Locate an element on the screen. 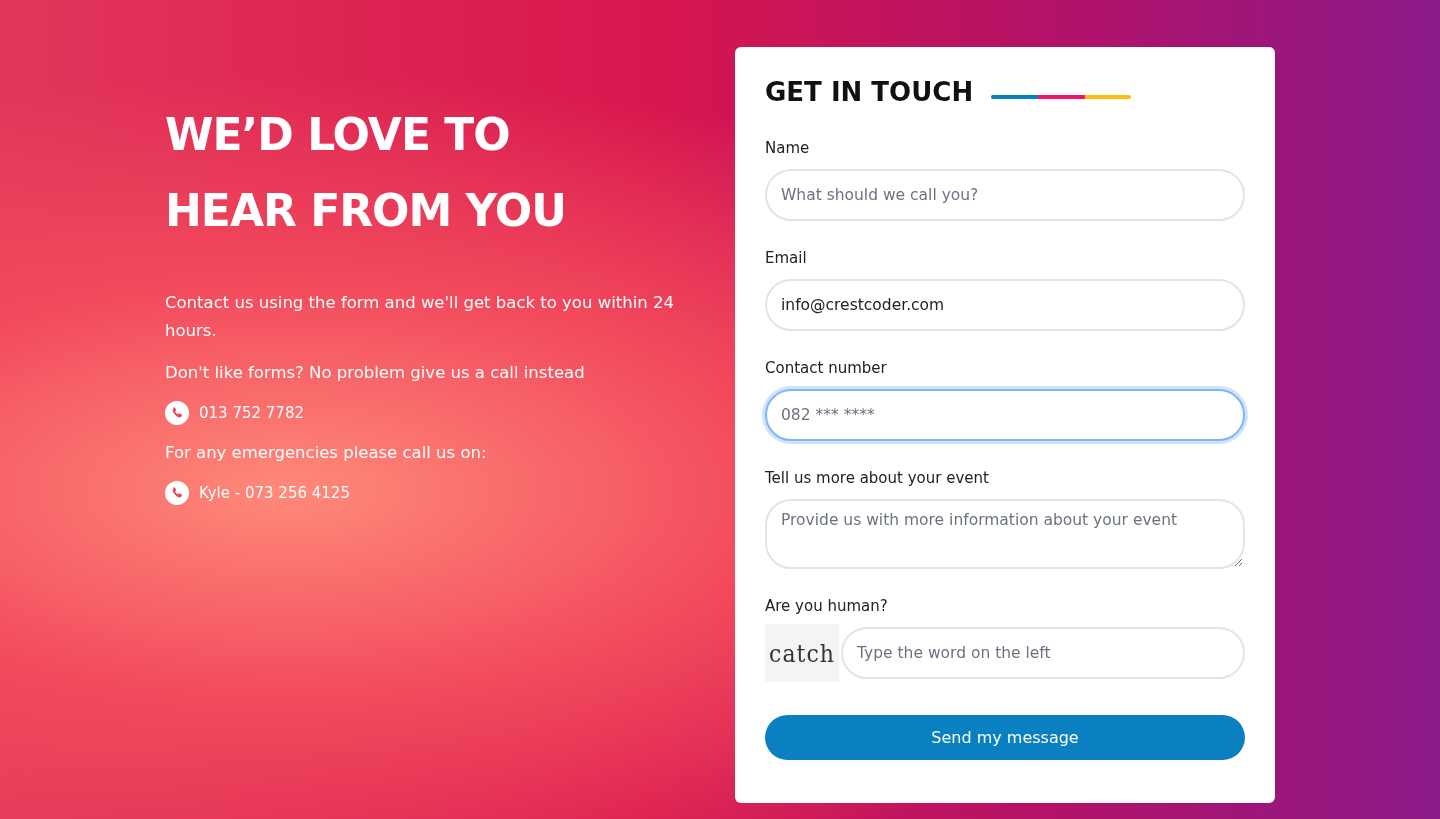 The width and height of the screenshot is (1440, 819). phone-number: 013 752 7782 is located at coordinates (251, 413).